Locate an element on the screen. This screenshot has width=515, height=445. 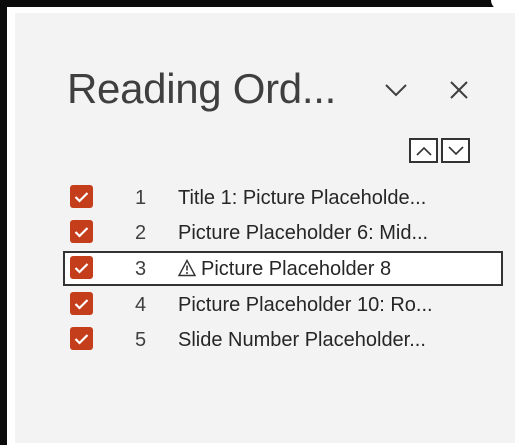
close-icon is located at coordinates (459, 90).